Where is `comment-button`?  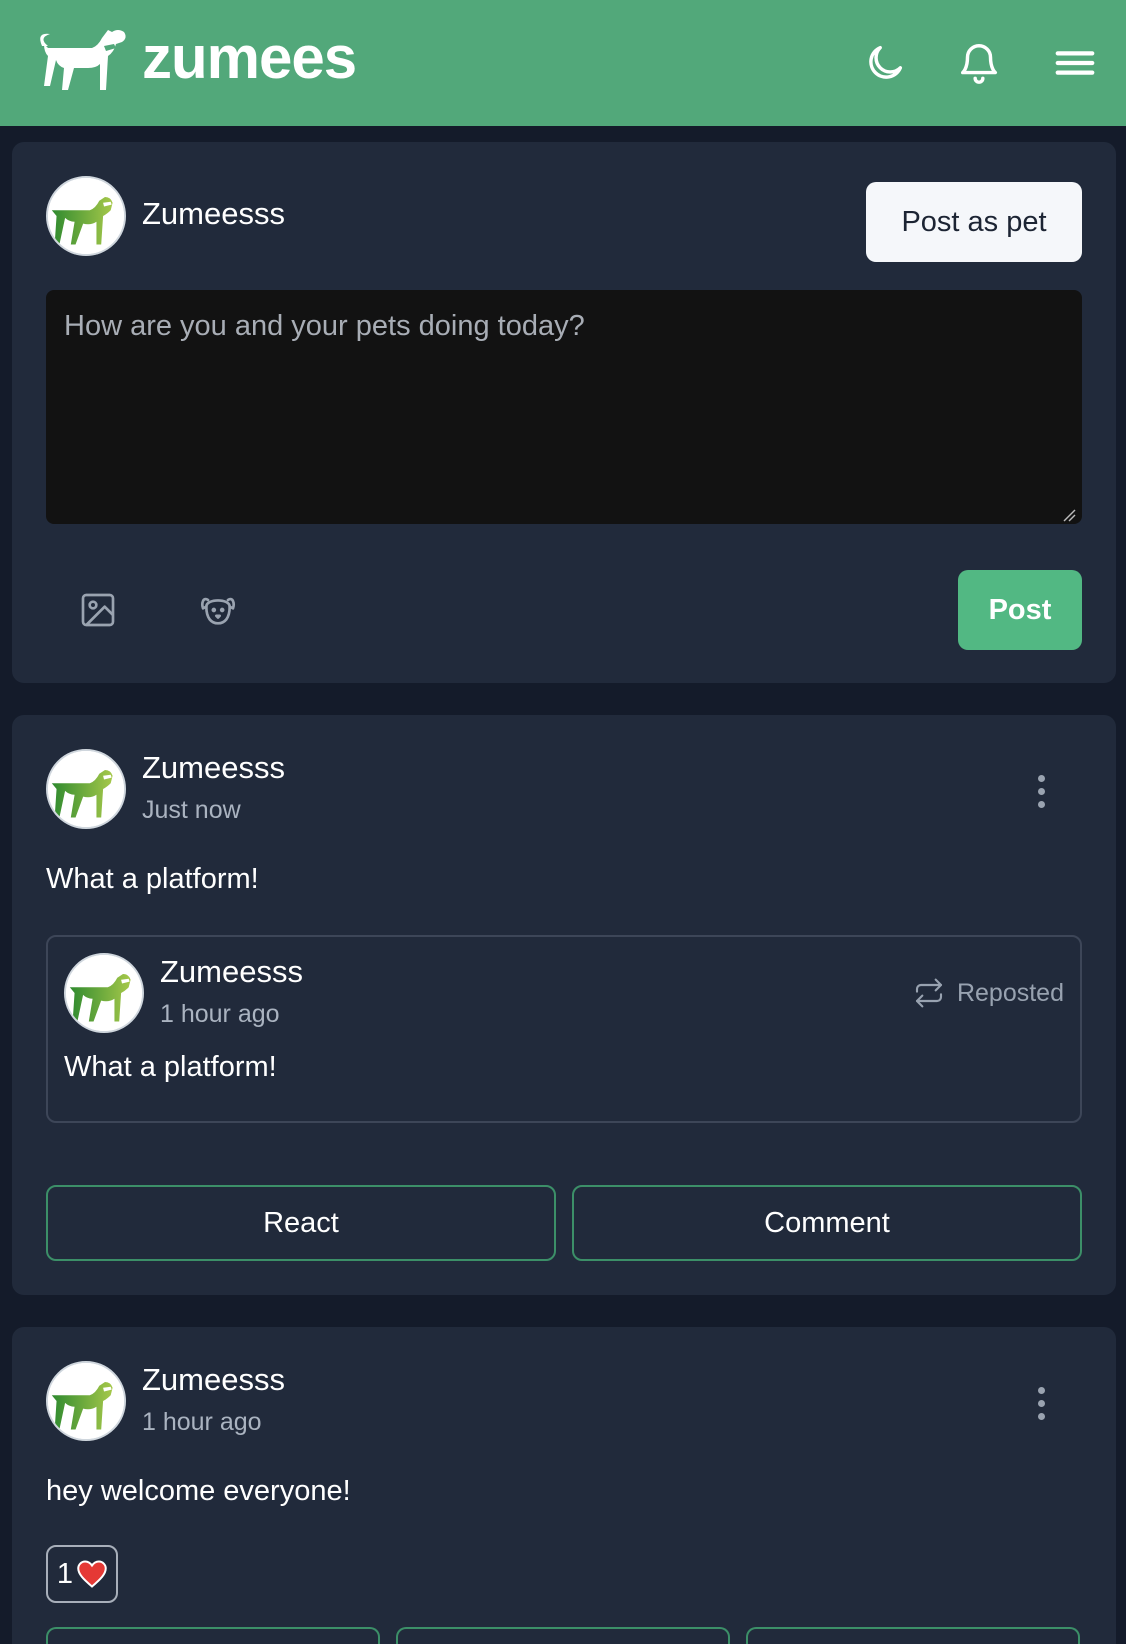
comment-button is located at coordinates (563, 1635).